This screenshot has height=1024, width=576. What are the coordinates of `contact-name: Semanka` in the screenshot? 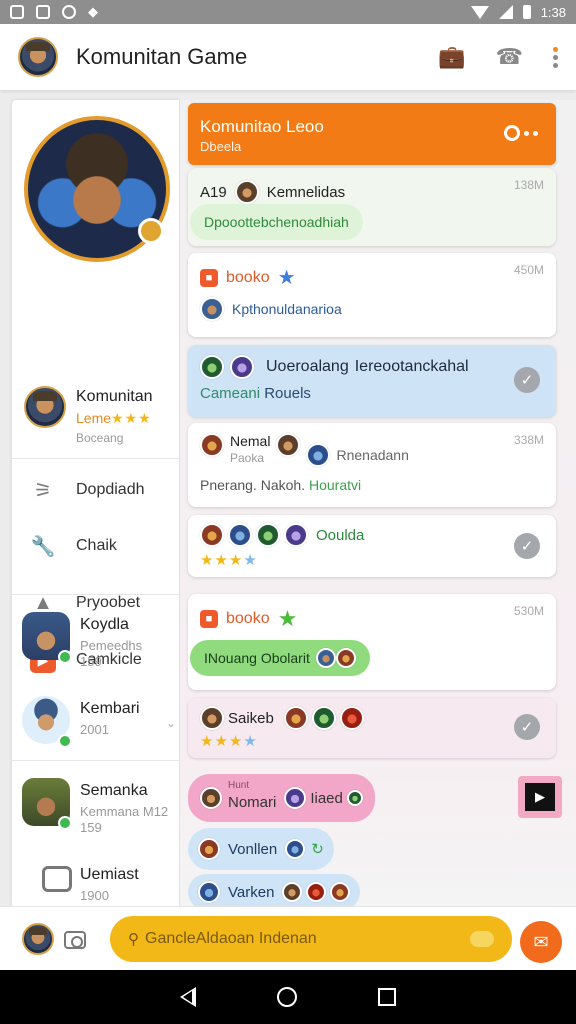 It's located at (114, 790).